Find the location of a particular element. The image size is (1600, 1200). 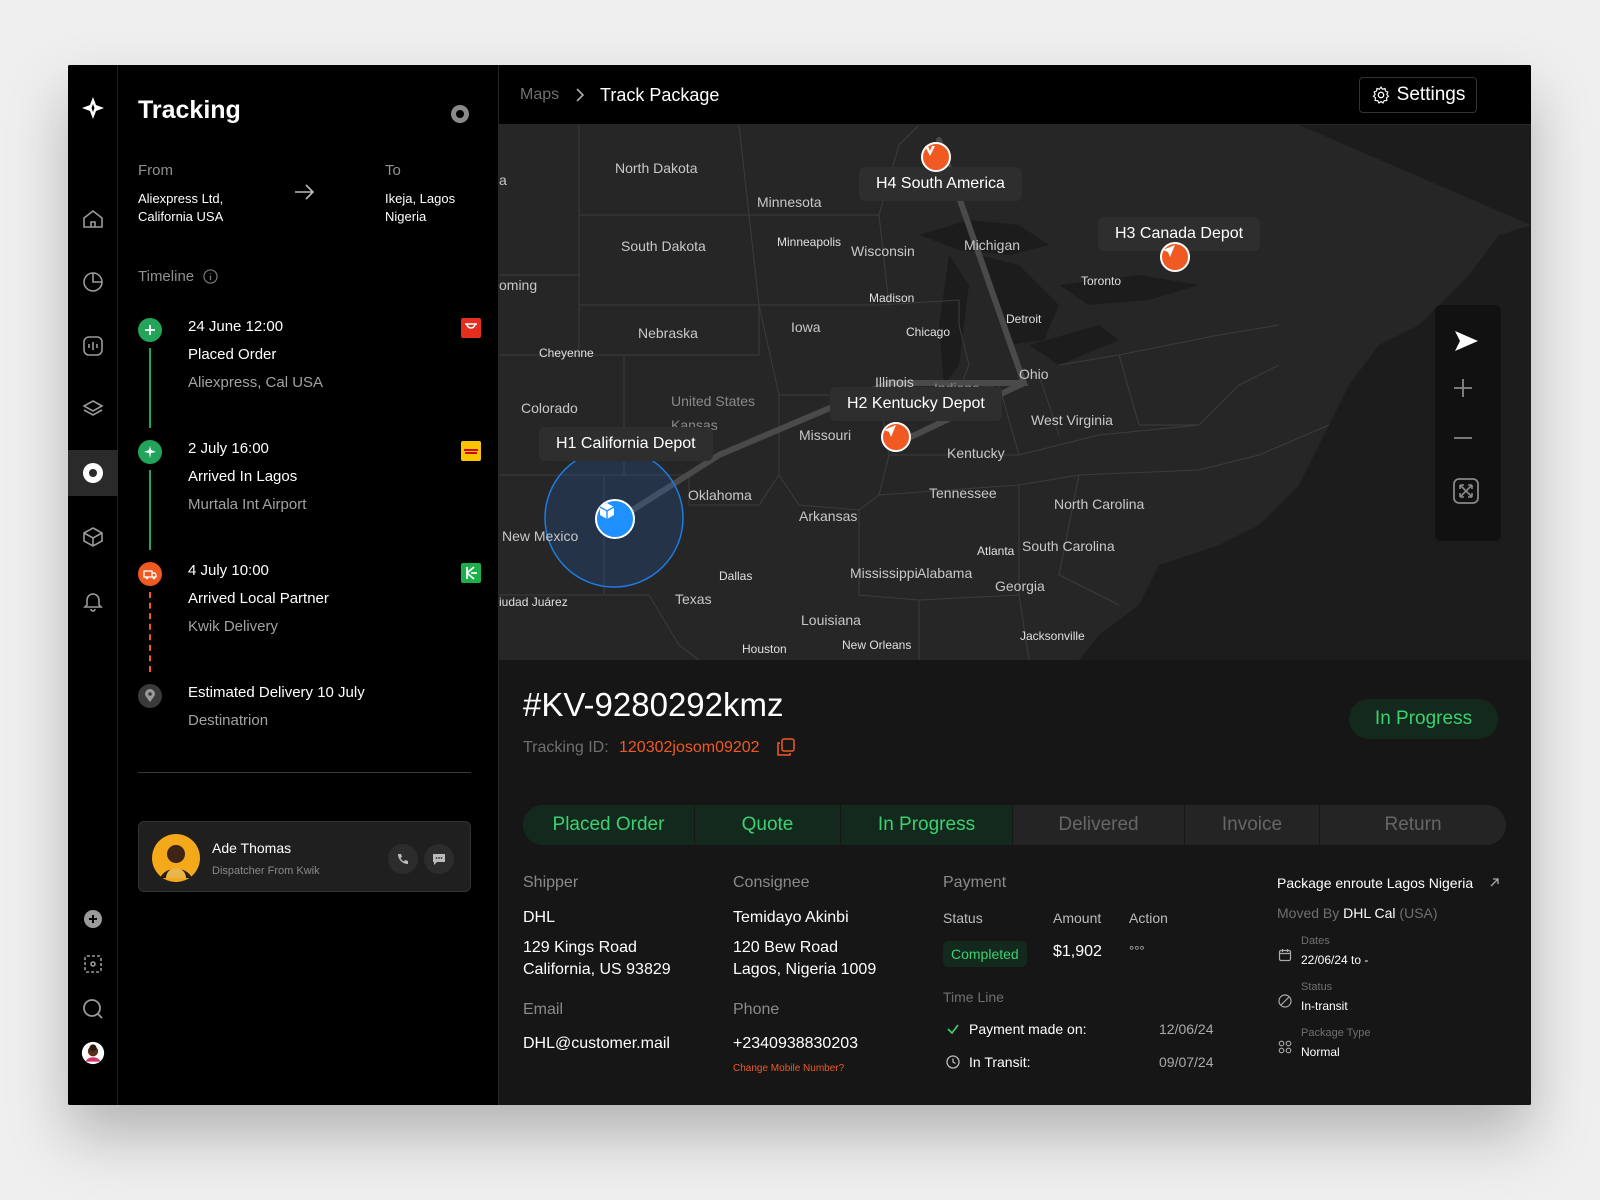

breadcrumb-maps: Maps is located at coordinates (539, 95).